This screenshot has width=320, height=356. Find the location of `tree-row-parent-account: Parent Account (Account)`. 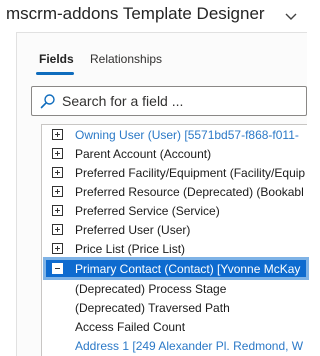

tree-row-parent-account: Parent Account (Account) is located at coordinates (176, 154).